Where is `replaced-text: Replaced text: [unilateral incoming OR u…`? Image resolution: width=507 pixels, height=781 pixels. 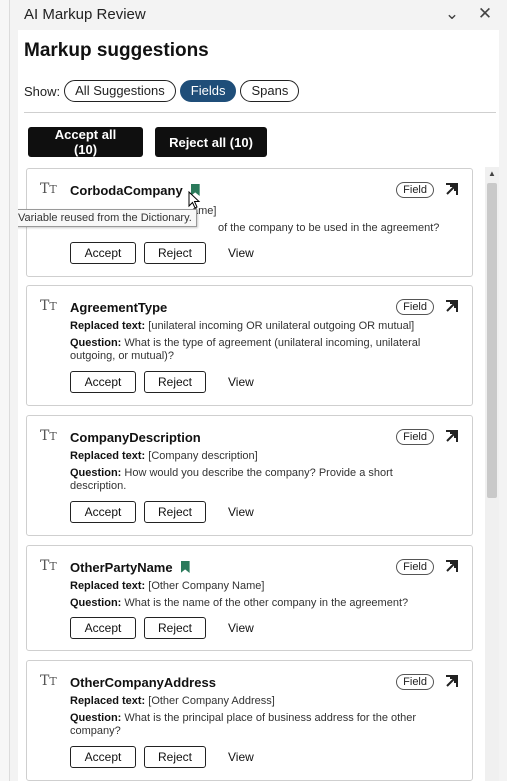
replaced-text: Replaced text: [unilateral incoming OR u… is located at coordinates (260, 326).